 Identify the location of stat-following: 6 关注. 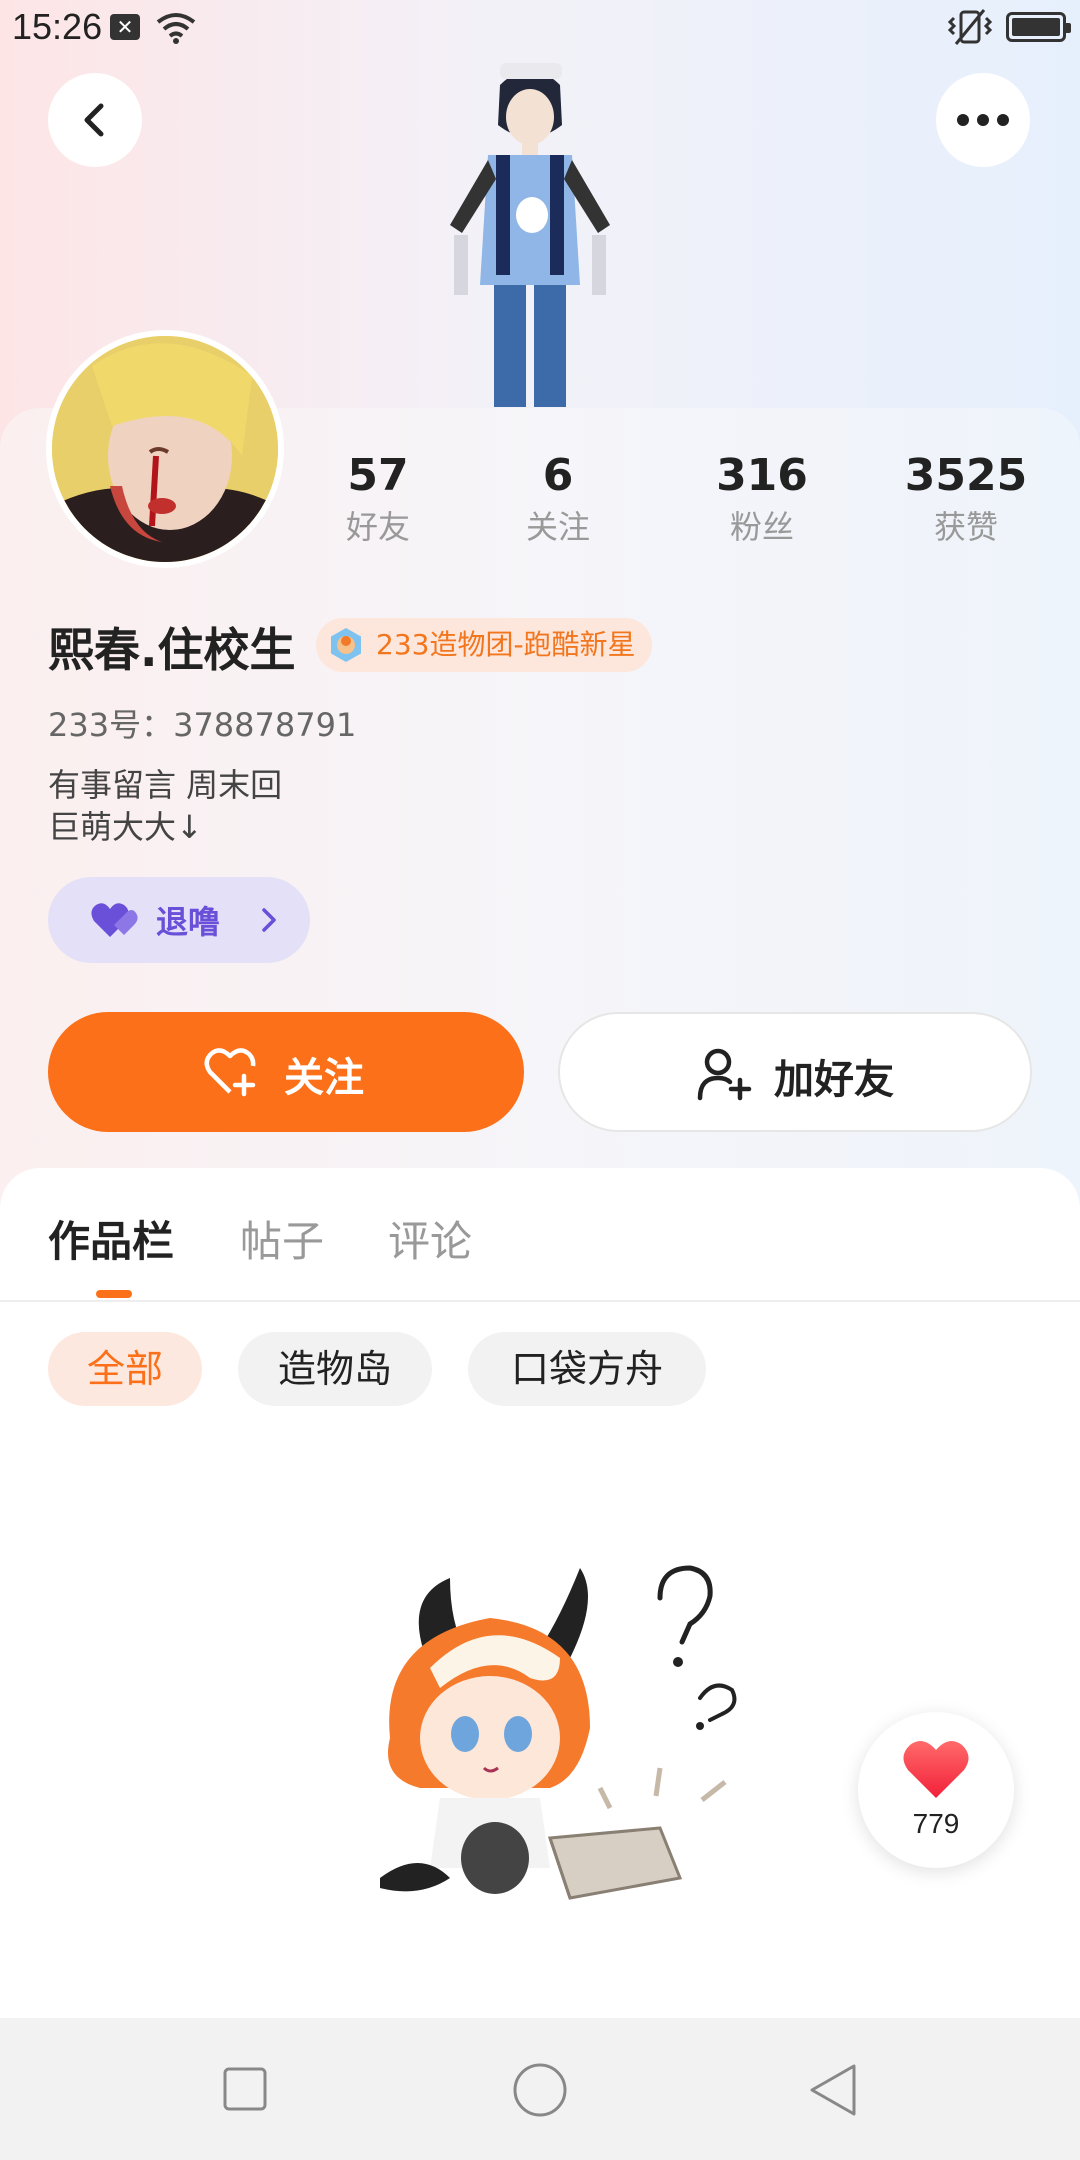
(558, 499).